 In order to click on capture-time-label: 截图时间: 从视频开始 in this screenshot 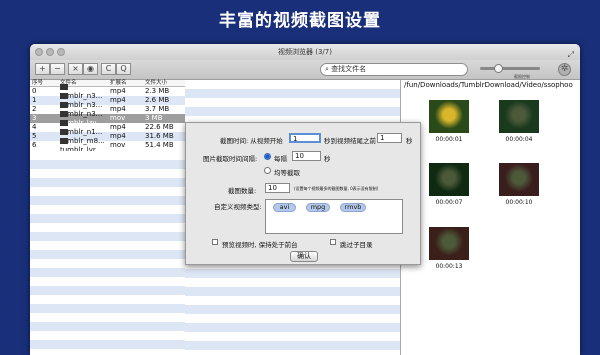, I will do `click(251, 141)`.